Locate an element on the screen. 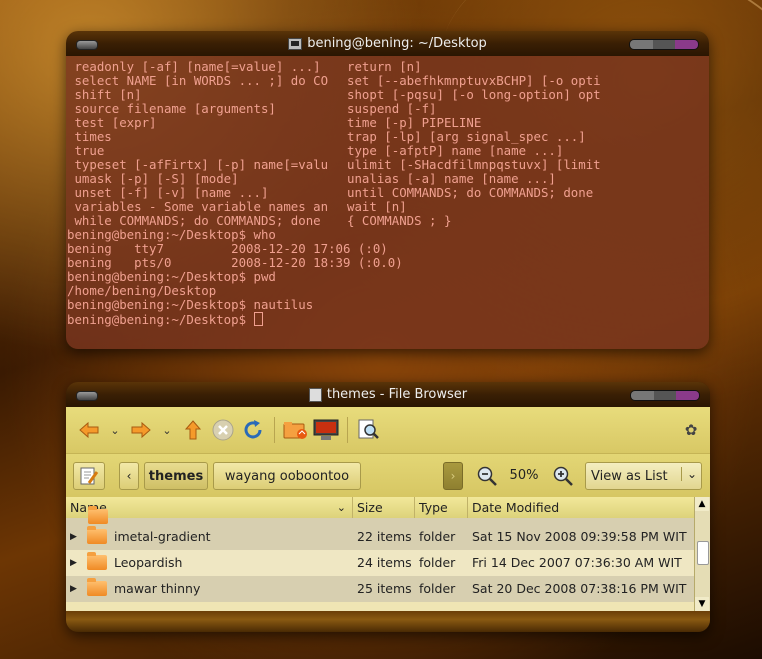  terminal-help-right: type [-afptP] name [name ...] is located at coordinates (455, 150).